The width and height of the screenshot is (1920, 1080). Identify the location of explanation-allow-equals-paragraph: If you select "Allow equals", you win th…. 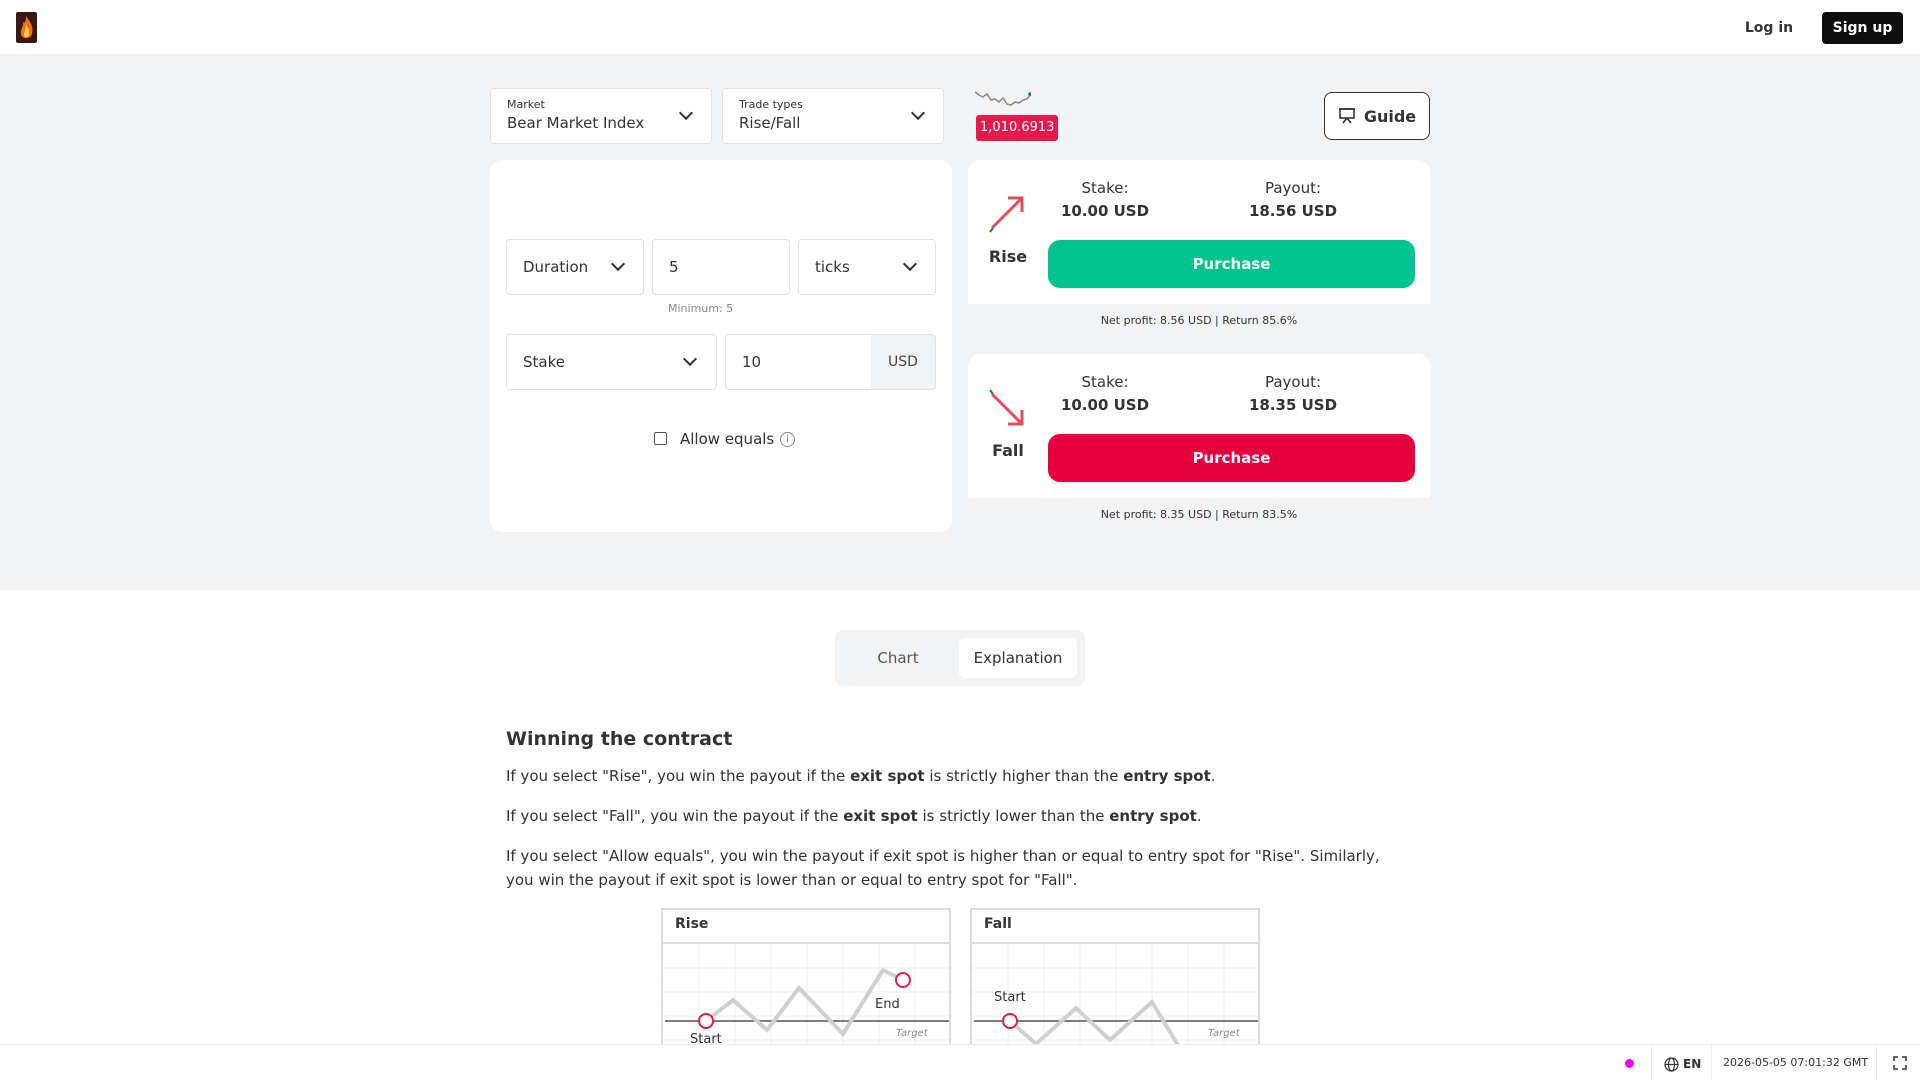
(943, 868).